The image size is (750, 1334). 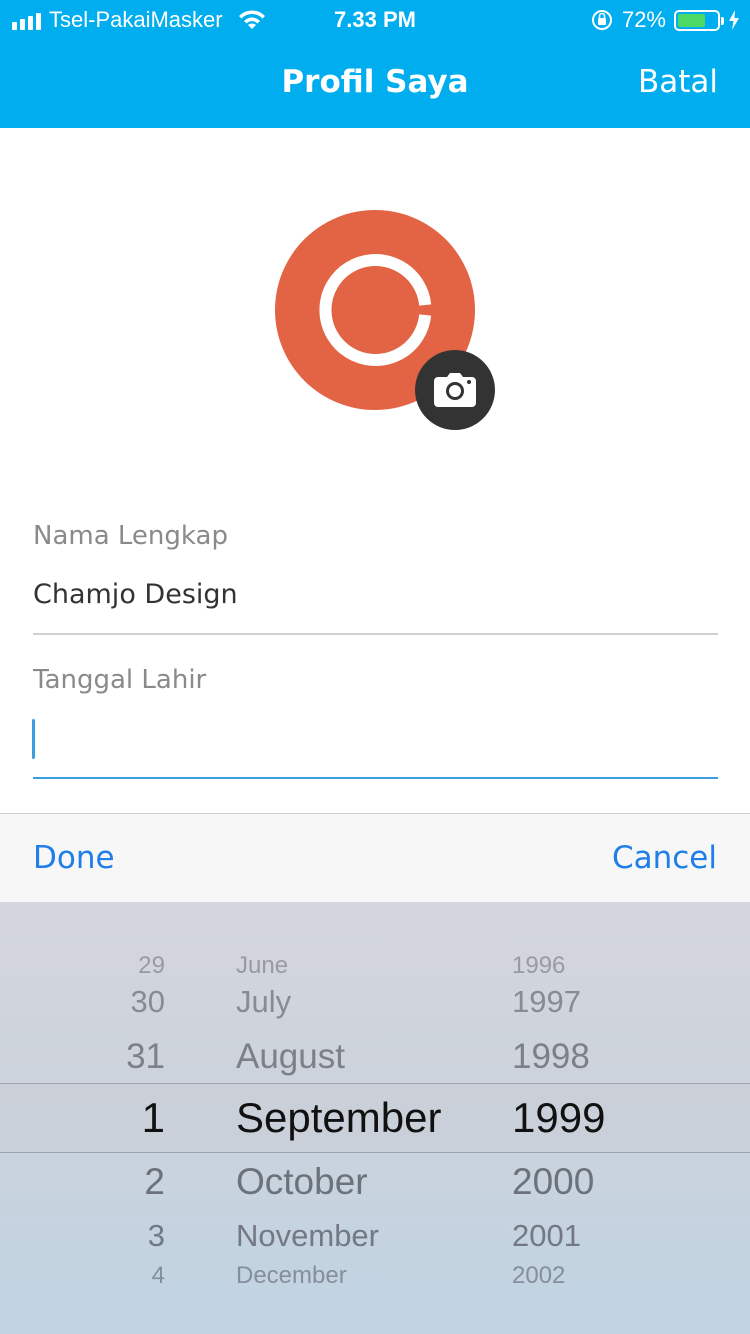 I want to click on picker-month-option: August, so click(x=290, y=1057).